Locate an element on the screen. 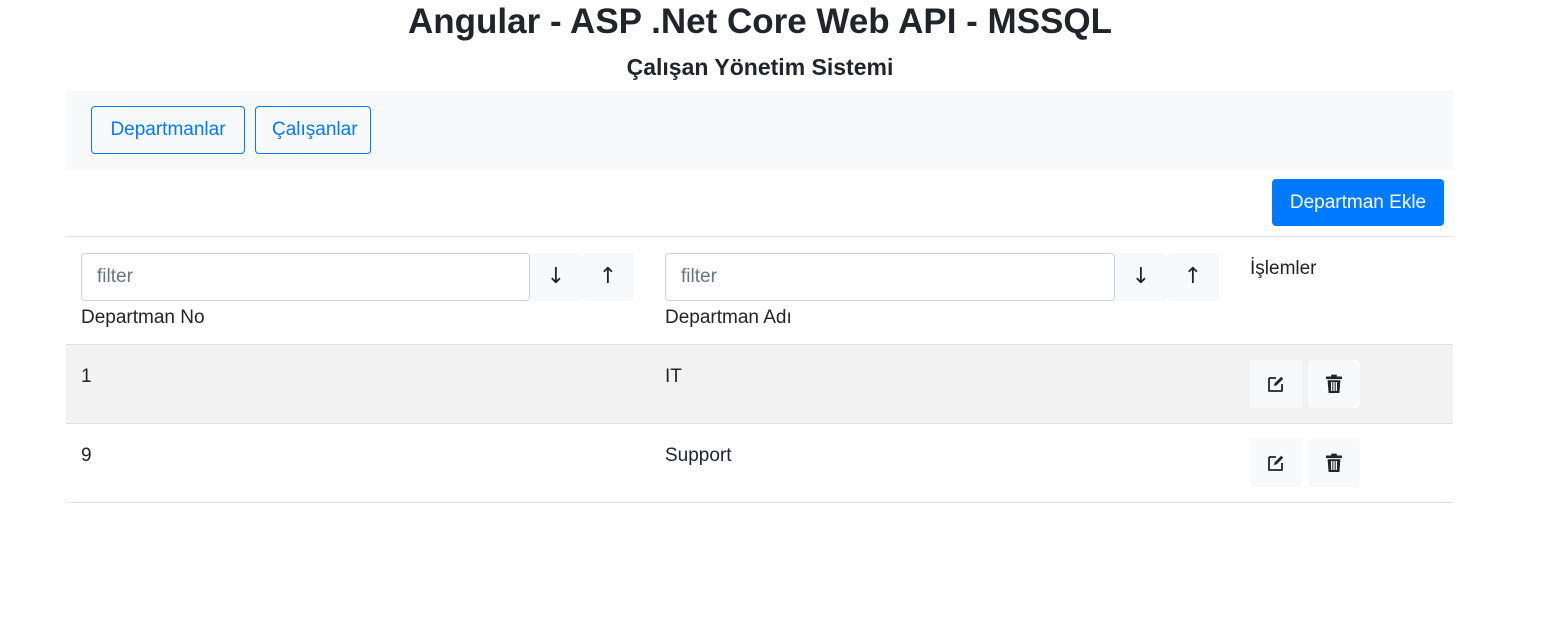 The image size is (1556, 634). actions-column-header: İşlemler is located at coordinates (1283, 268).